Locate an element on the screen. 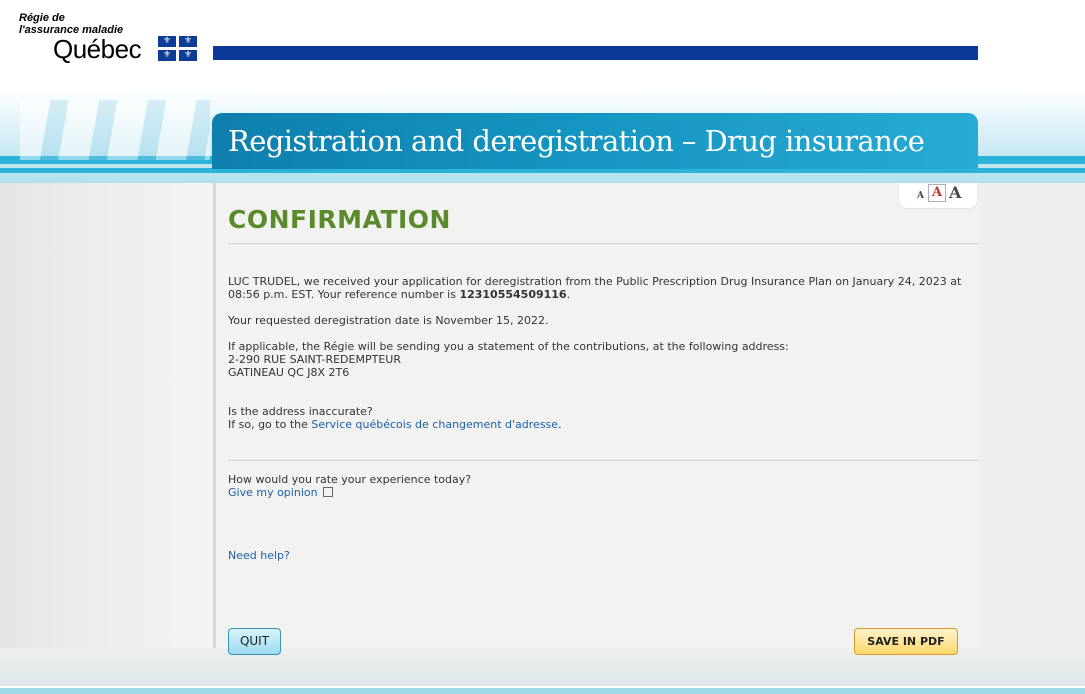 The height and width of the screenshot is (694, 1085). font-medium-button: A is located at coordinates (937, 193).